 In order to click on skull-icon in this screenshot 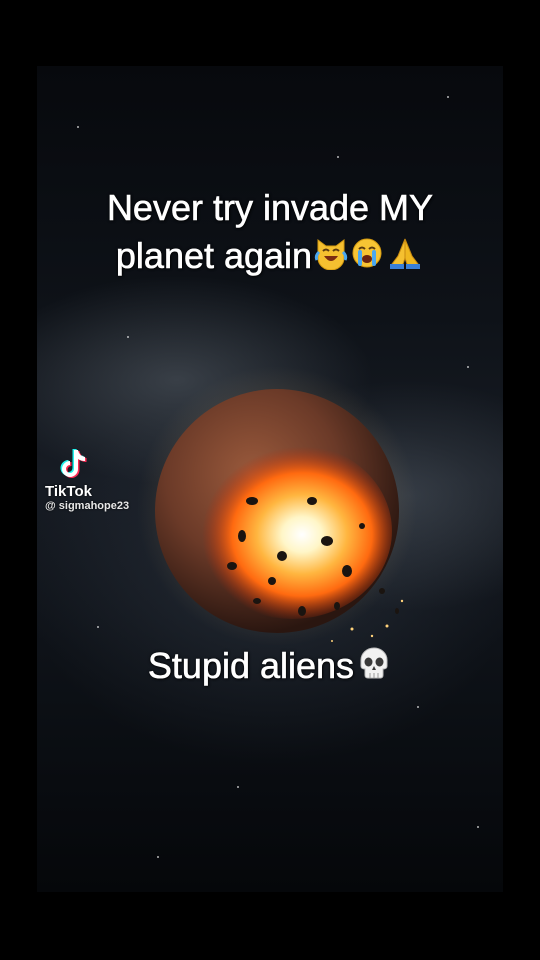, I will do `click(374, 668)`.